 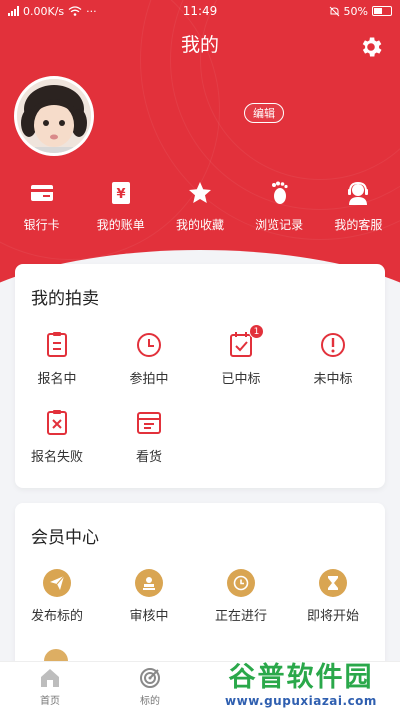 I want to click on avatar, so click(x=54, y=116).